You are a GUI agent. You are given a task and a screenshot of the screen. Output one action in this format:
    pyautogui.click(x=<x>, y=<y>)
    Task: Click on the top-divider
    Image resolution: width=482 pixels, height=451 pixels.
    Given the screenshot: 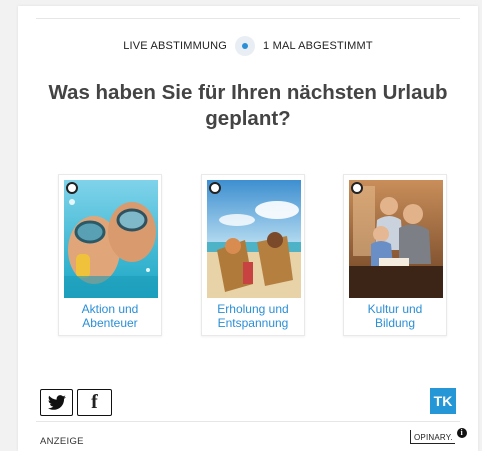 What is the action you would take?
    pyautogui.click(x=248, y=18)
    